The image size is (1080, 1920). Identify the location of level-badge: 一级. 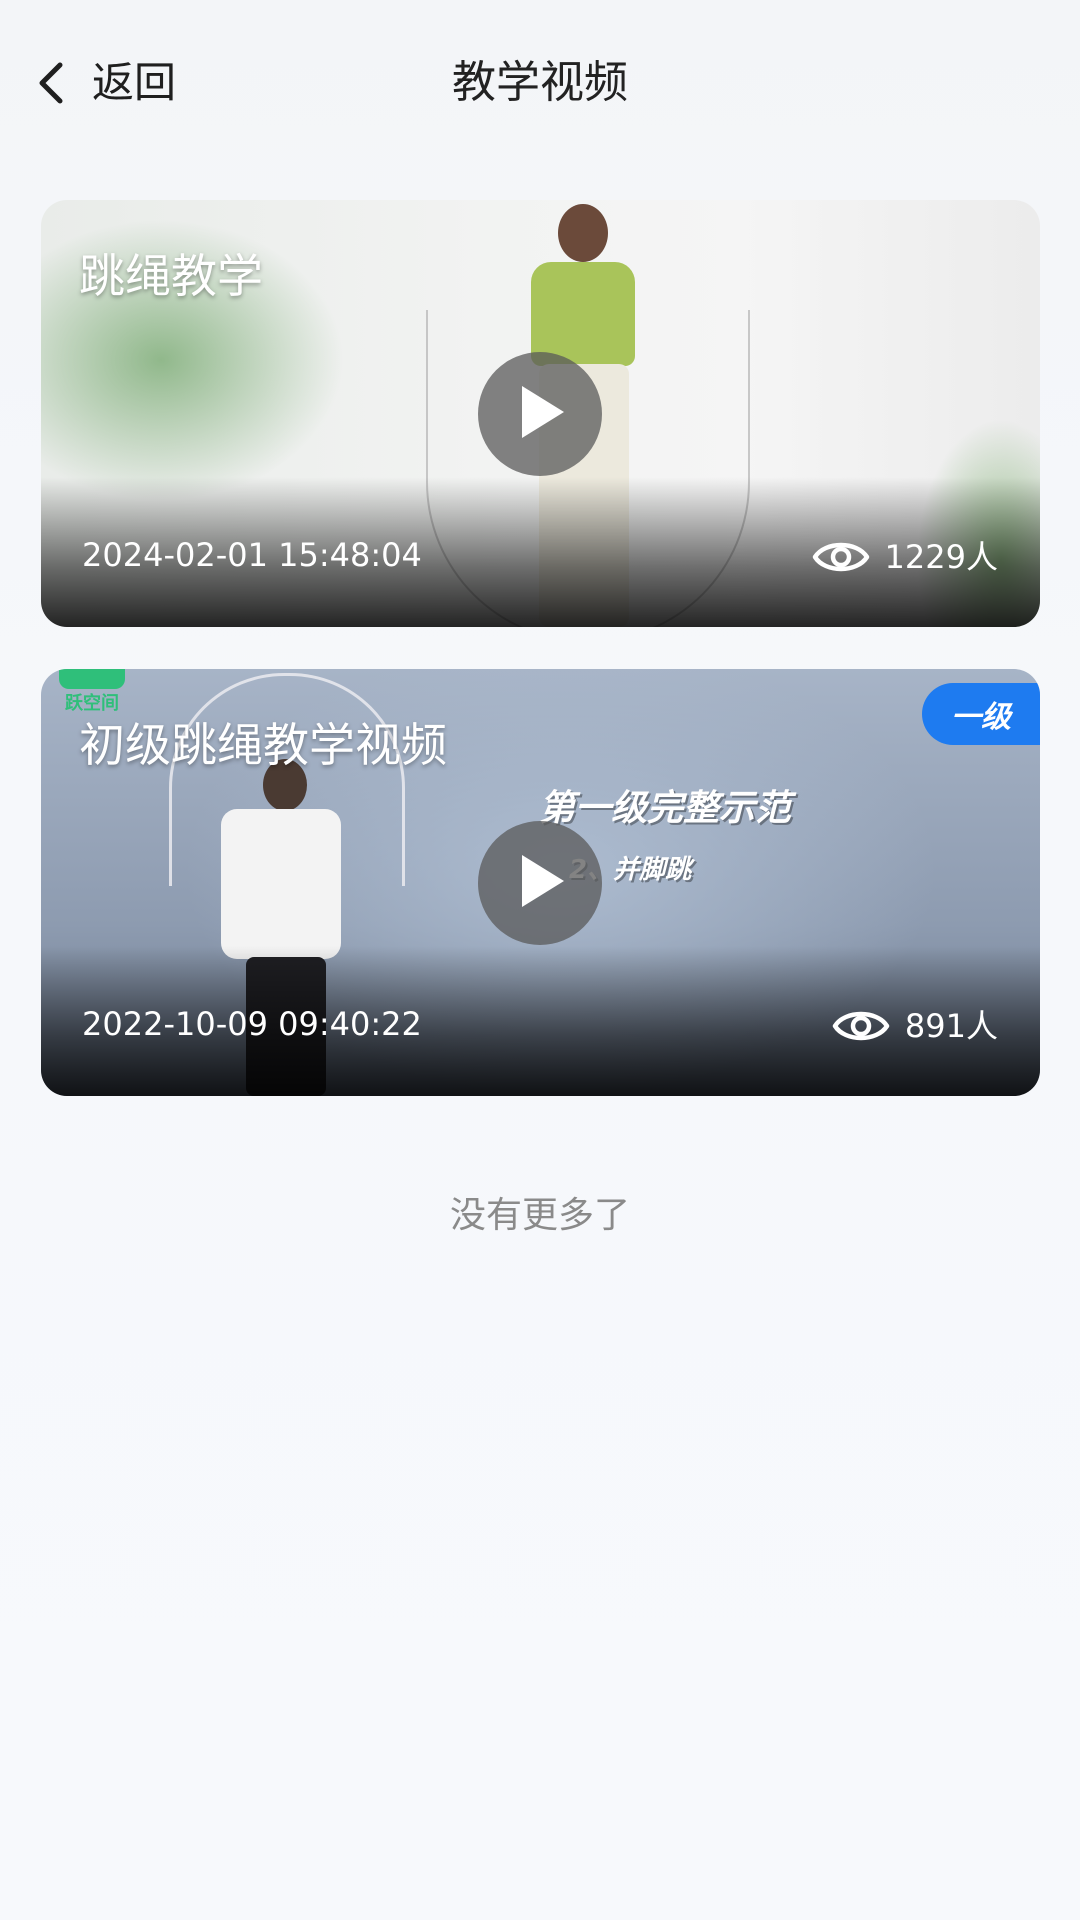
(981, 714).